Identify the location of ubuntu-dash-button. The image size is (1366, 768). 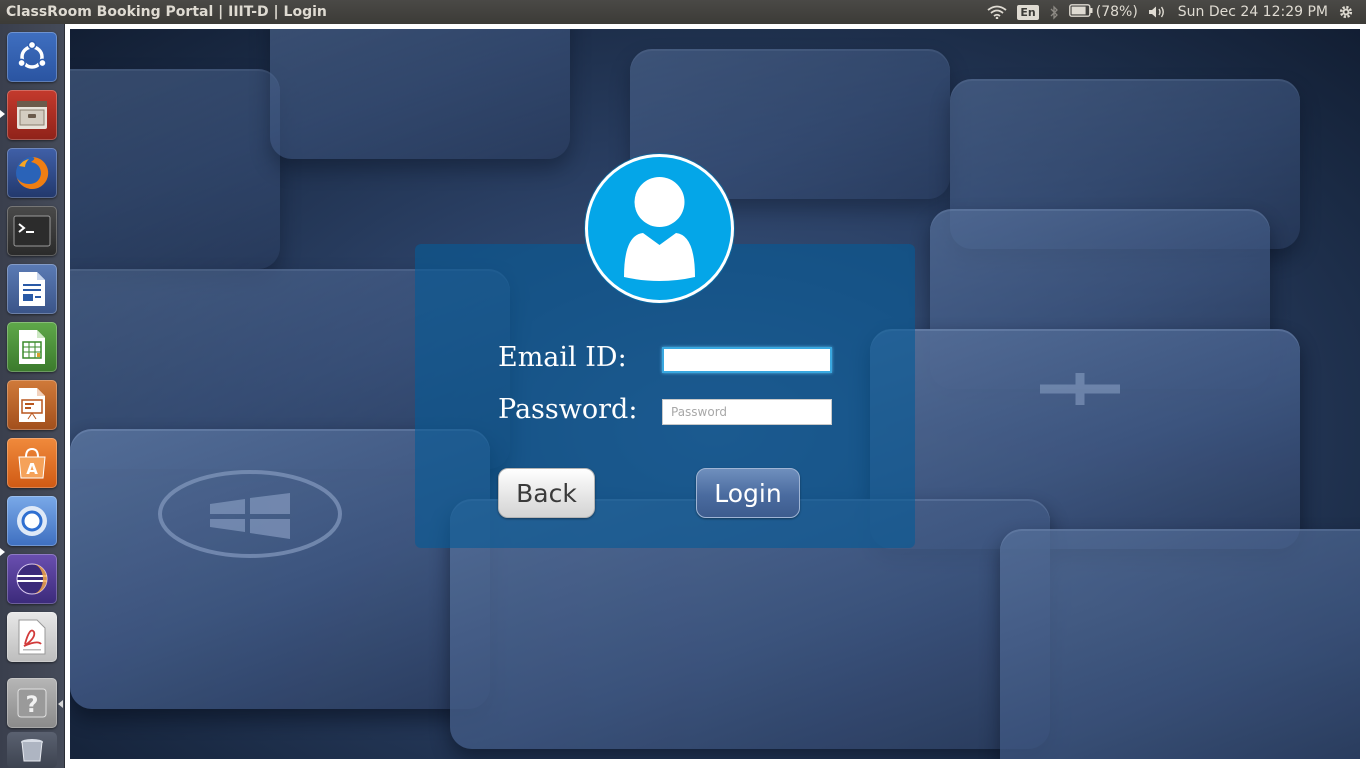
(32, 57).